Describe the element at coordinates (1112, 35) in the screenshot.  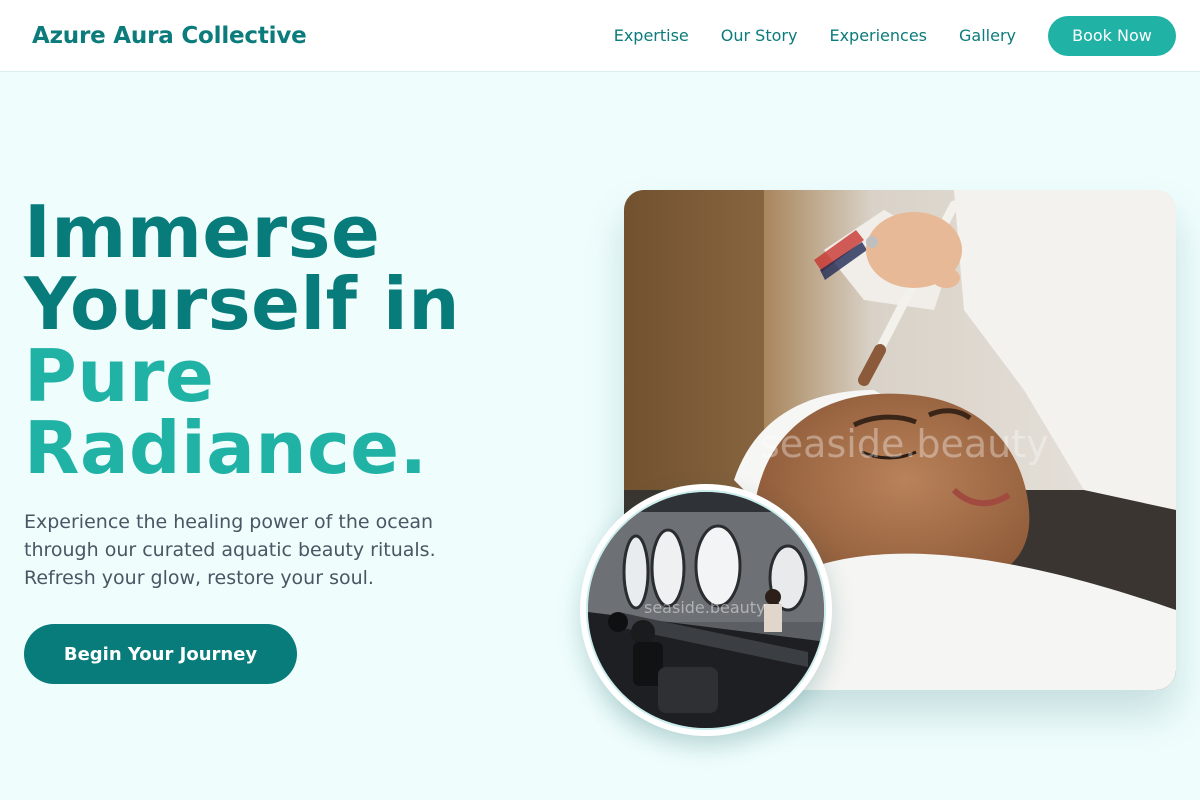
I see `book-now-button: Book Now` at that location.